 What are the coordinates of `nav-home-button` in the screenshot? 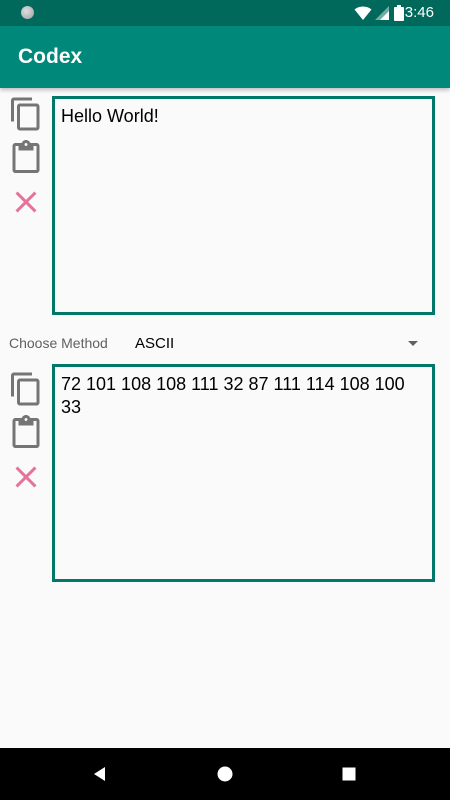 It's located at (225, 774).